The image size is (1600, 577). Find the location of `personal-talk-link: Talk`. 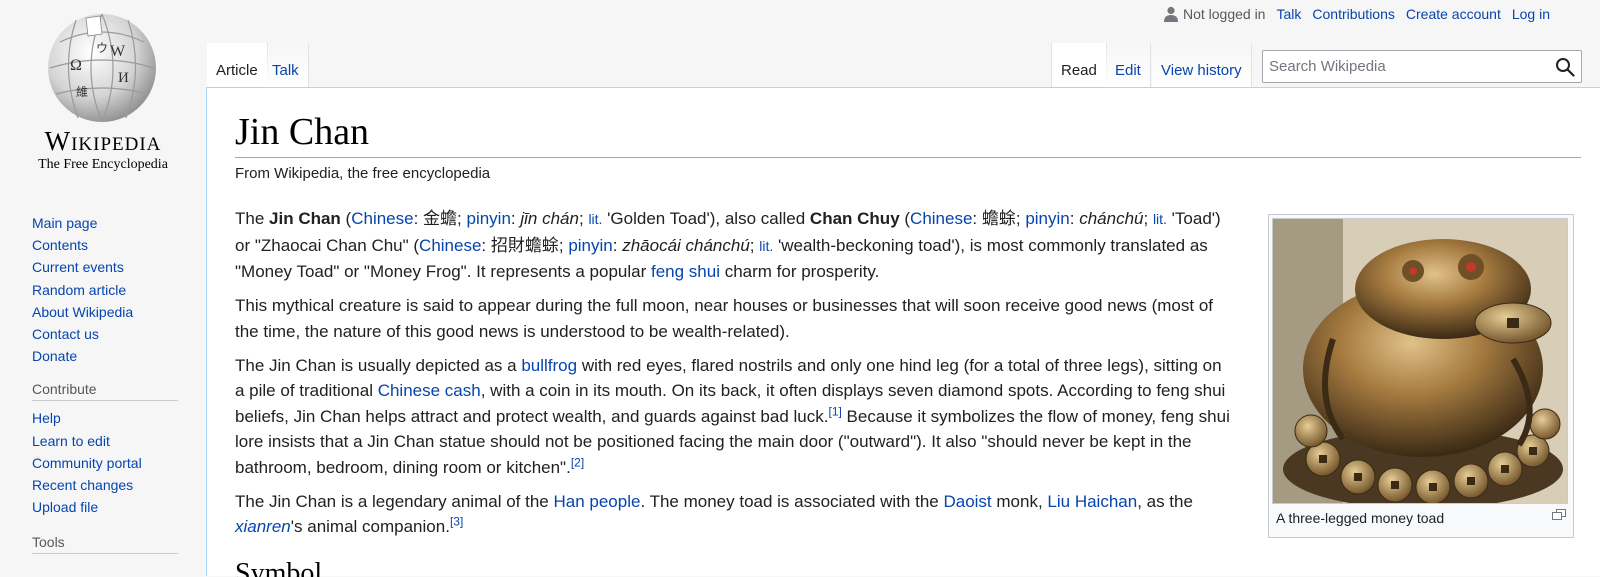

personal-talk-link: Talk is located at coordinates (1288, 14).